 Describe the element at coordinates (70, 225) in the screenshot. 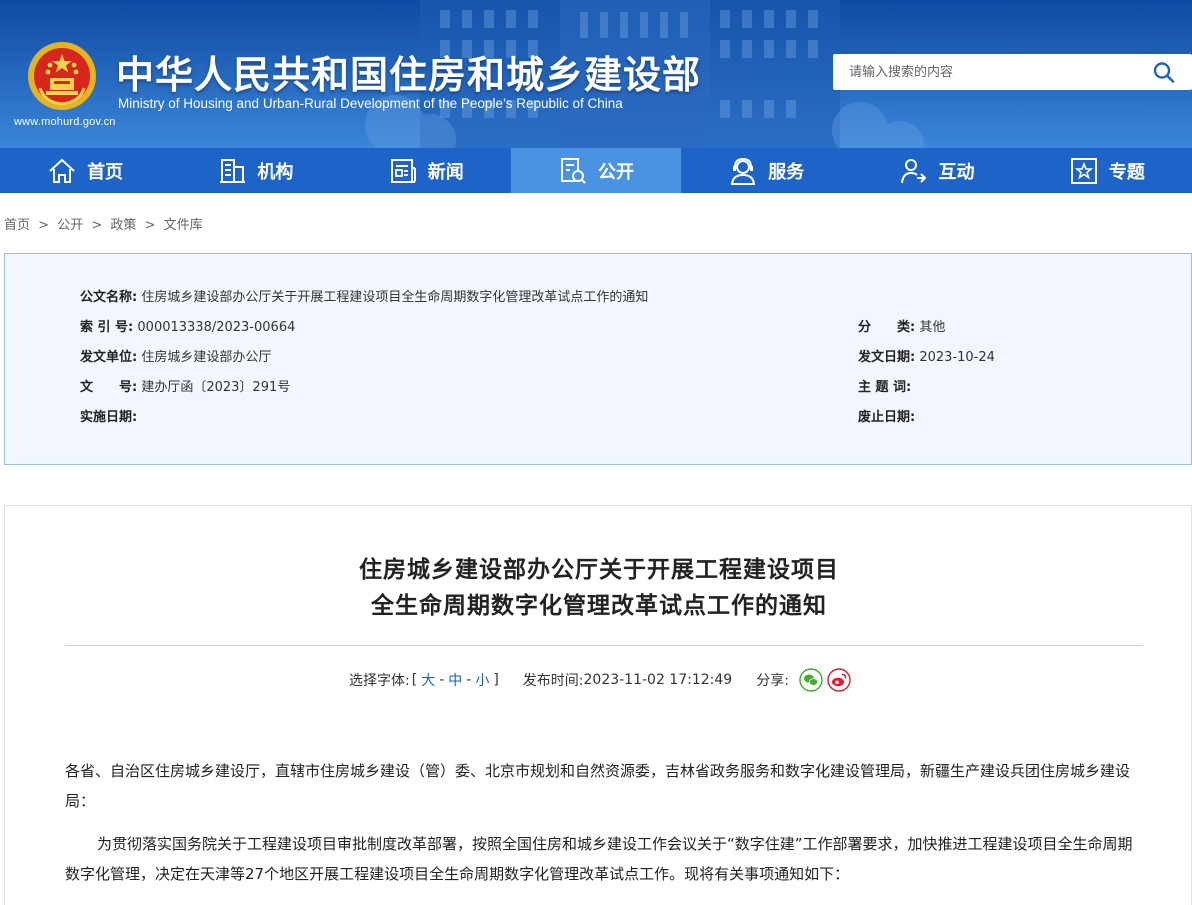

I see `breadcrumb-link-public: 公开` at that location.